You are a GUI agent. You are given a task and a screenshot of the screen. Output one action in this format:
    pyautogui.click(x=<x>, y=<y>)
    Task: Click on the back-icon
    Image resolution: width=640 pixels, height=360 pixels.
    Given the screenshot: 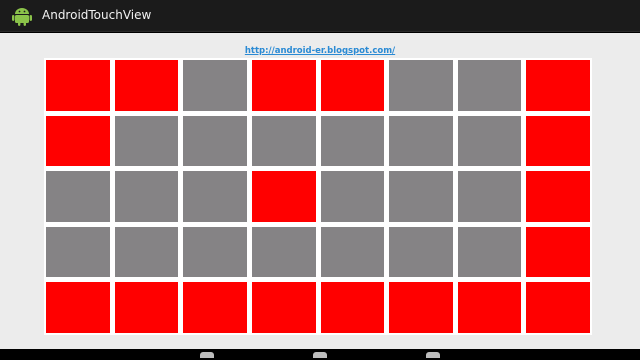 What is the action you would take?
    pyautogui.click(x=207, y=355)
    